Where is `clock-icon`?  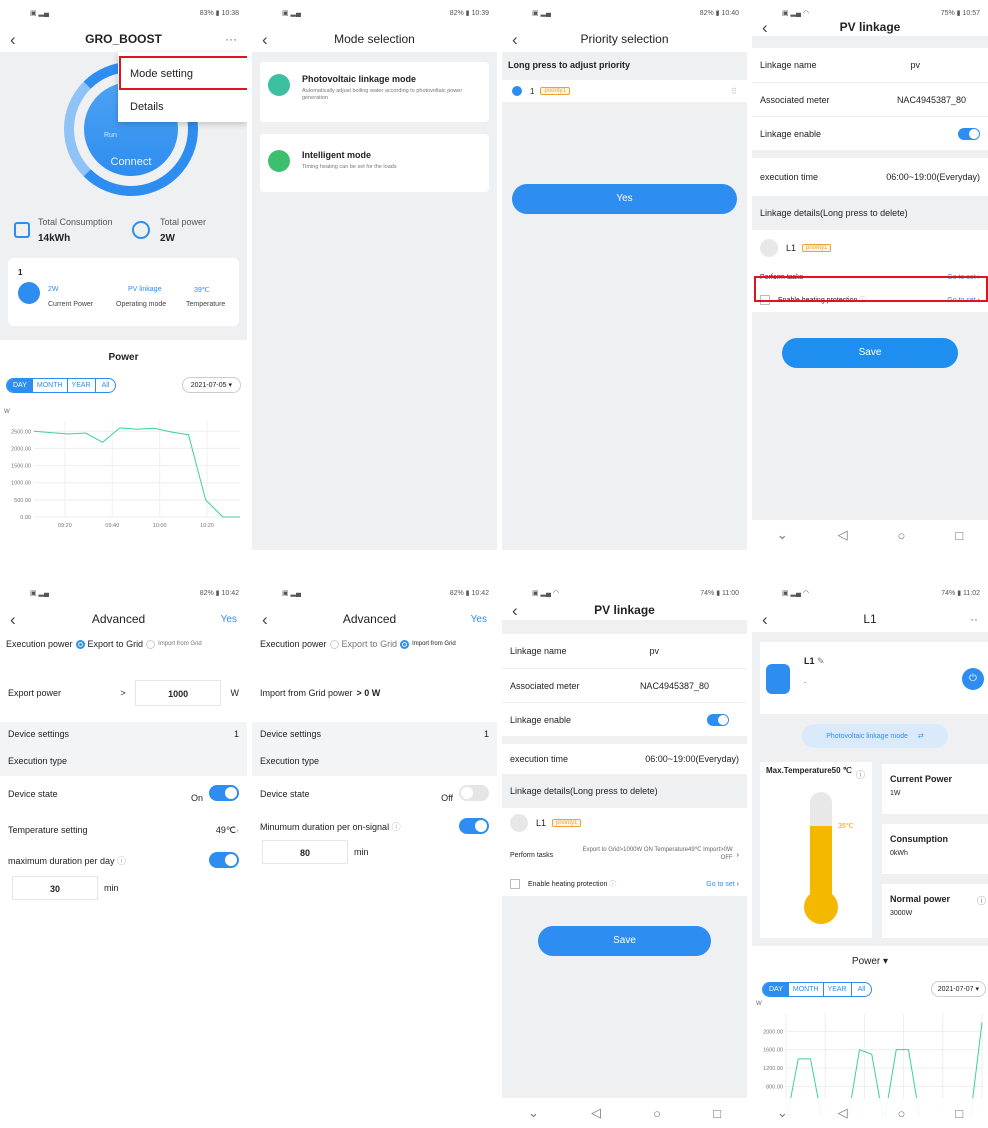
clock-icon is located at coordinates (279, 161).